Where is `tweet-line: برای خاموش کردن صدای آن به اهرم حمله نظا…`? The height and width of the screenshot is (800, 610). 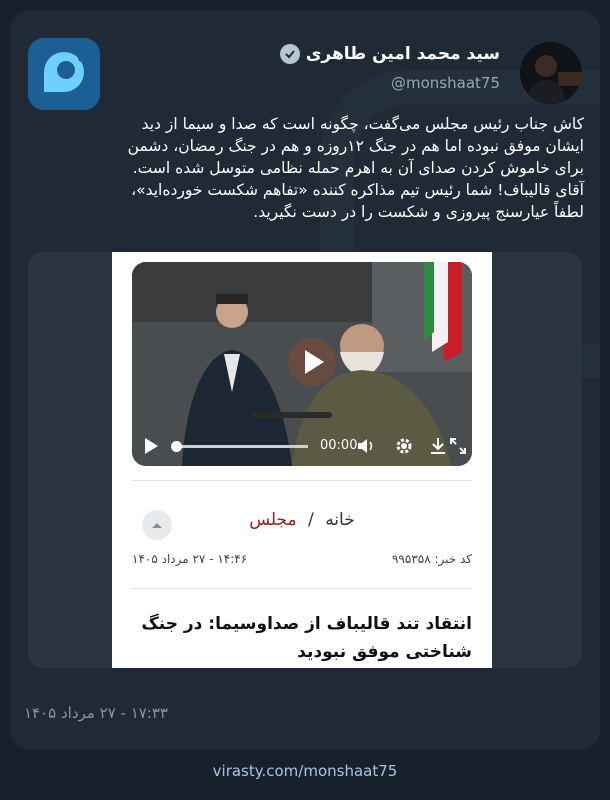 tweet-line: برای خاموش کردن صدای آن به اهرم حمله نظا… is located at coordinates (358, 168).